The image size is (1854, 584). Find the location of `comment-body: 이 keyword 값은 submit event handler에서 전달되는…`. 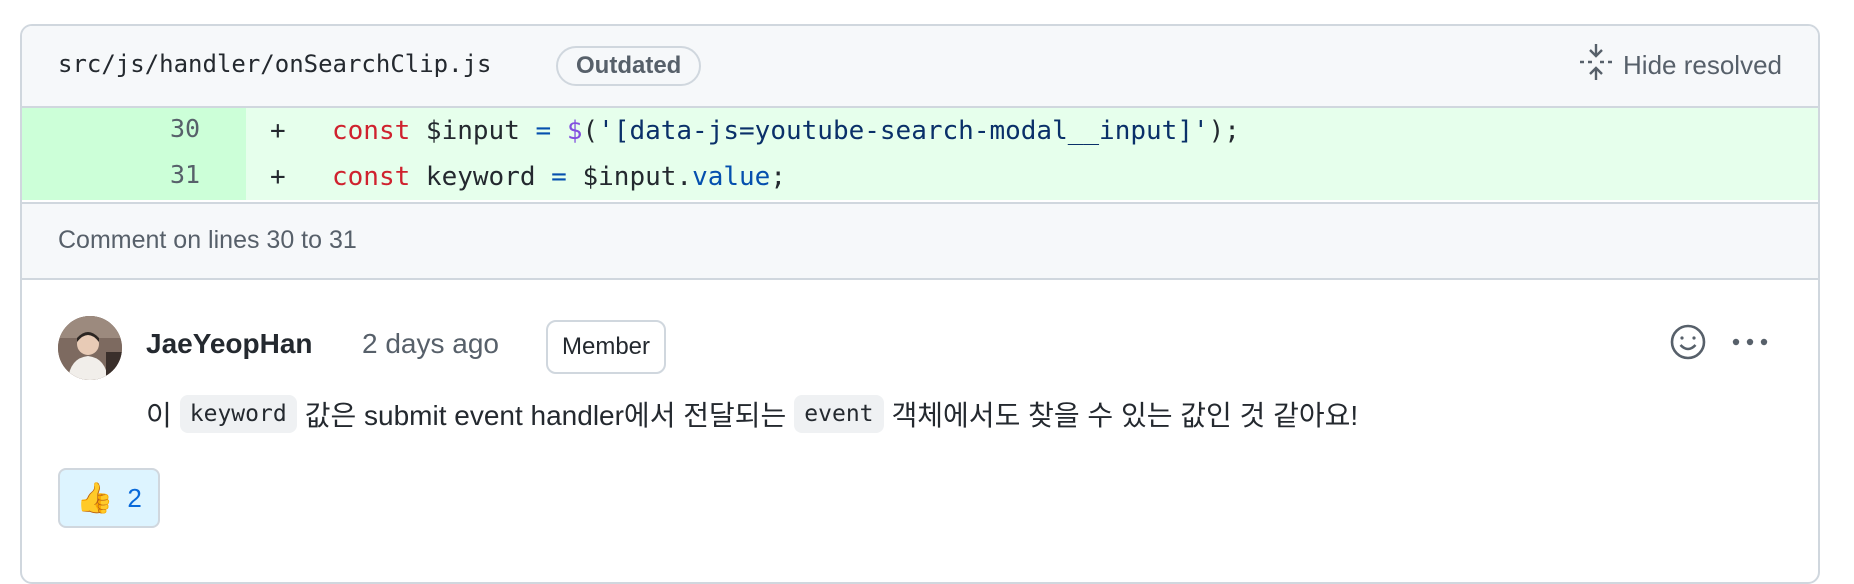

comment-body: 이 keyword 값은 submit event handler에서 전달되는… is located at coordinates (752, 414).